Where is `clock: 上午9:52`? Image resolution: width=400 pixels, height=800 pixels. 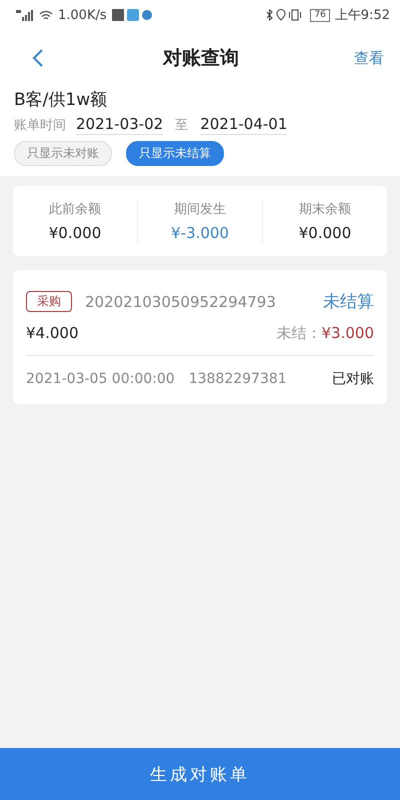 clock: 上午9:52 is located at coordinates (362, 15).